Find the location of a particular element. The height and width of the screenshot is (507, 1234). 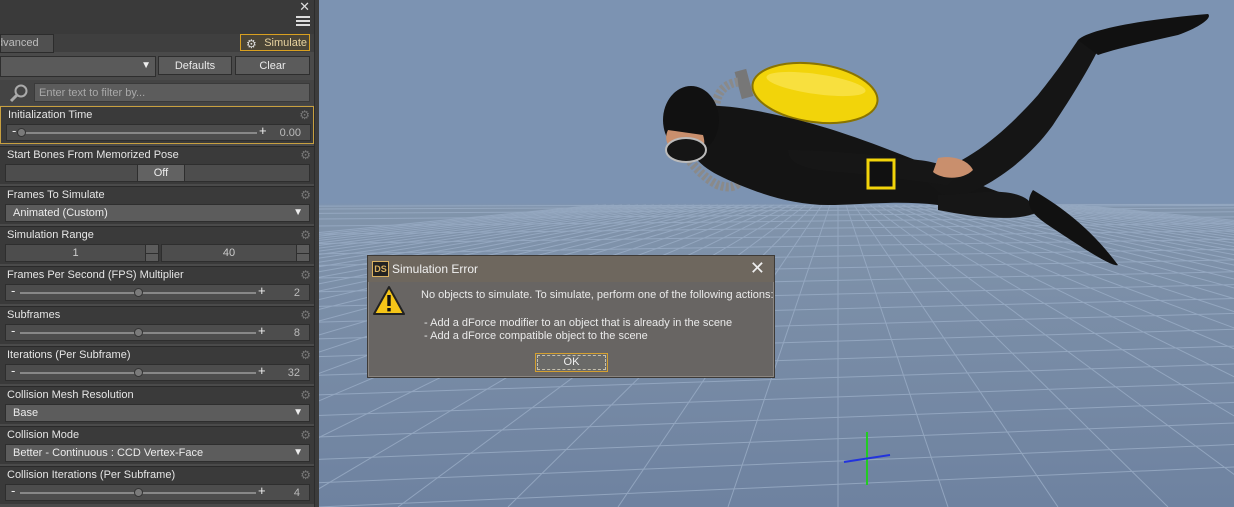

panel-header: ✕ is located at coordinates (157, 17).